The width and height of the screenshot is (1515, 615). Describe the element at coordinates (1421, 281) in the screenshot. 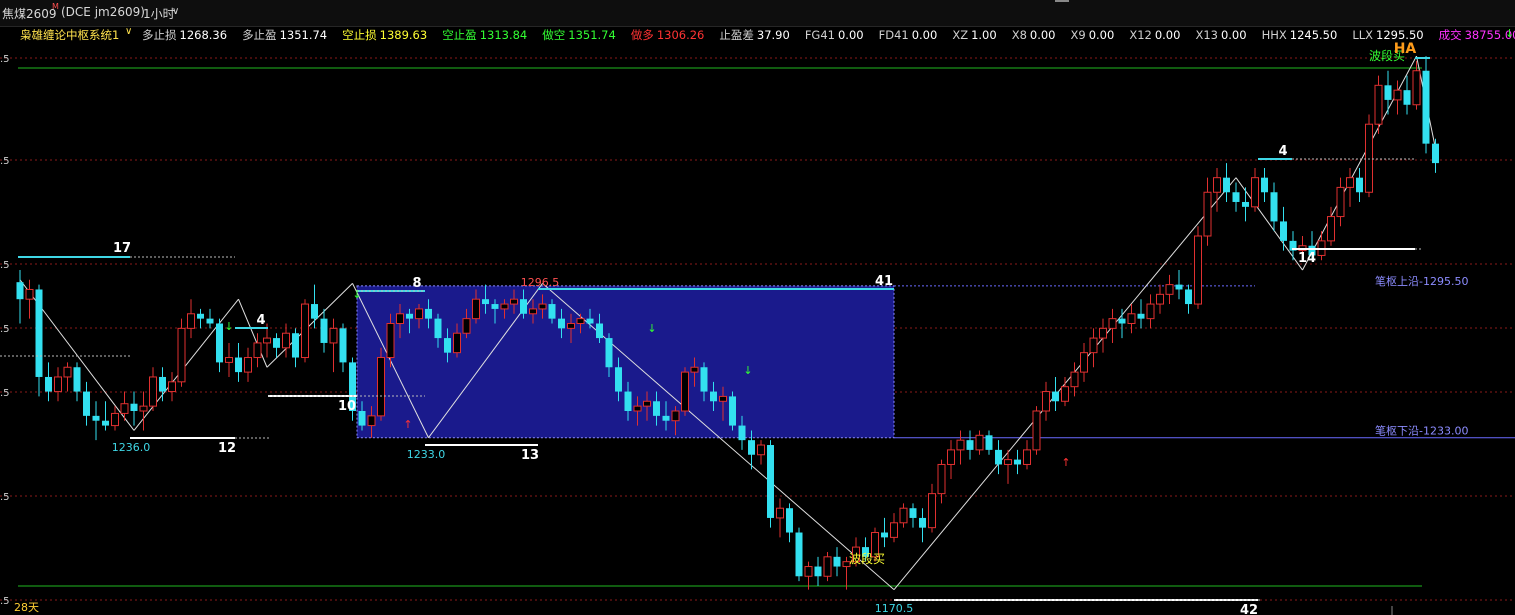

I see `zhongshu-upper-label: 笔枢上沿-1295.50` at that location.